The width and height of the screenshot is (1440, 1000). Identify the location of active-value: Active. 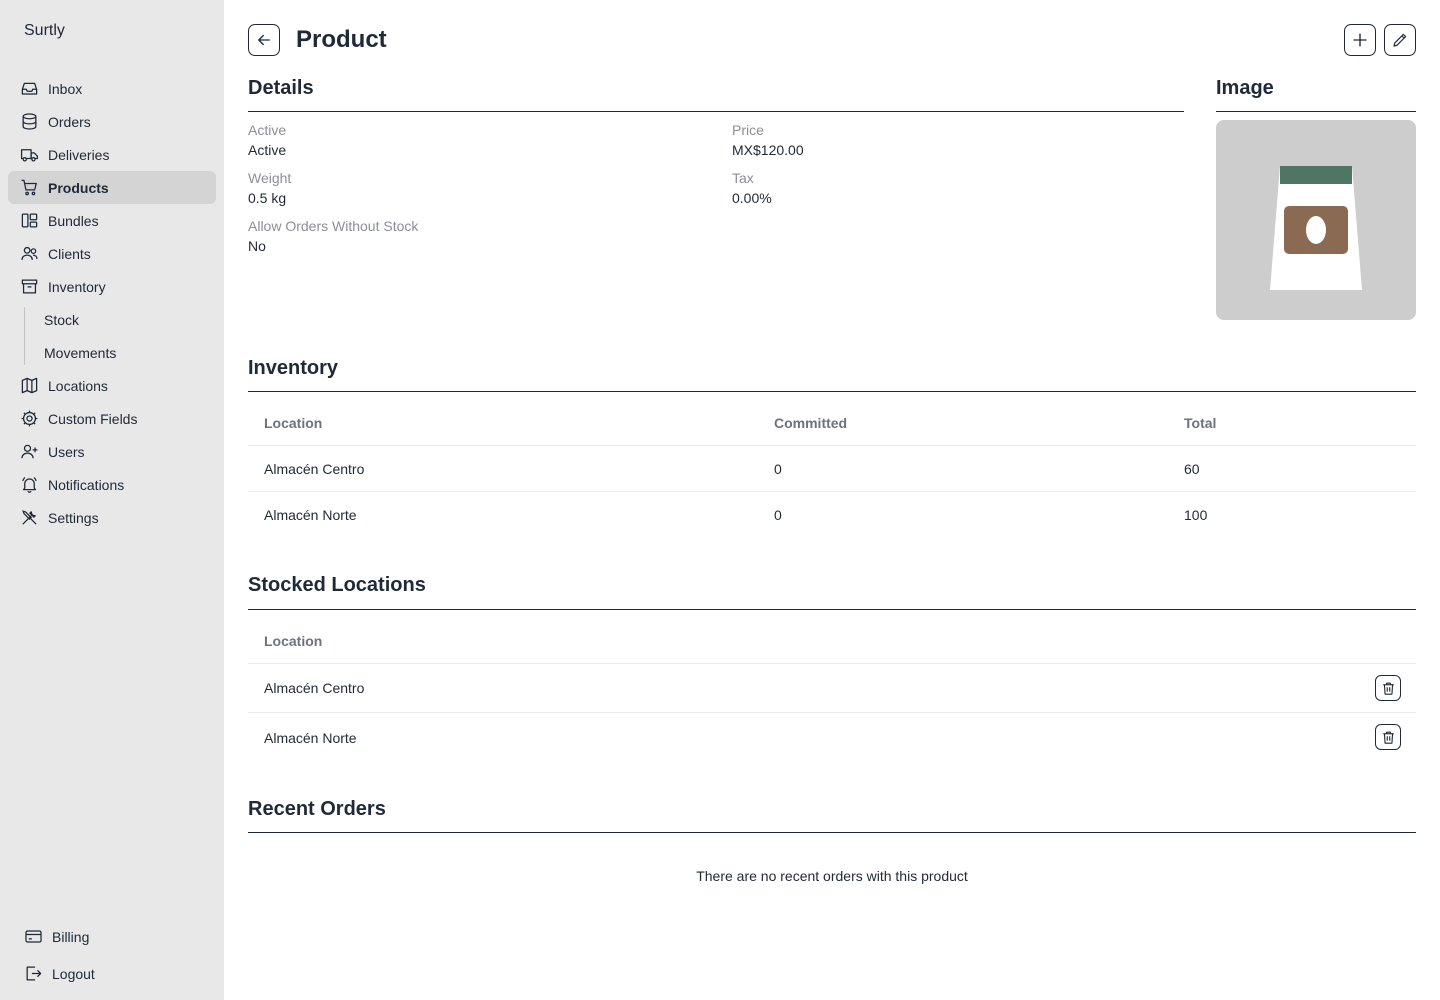
(267, 150).